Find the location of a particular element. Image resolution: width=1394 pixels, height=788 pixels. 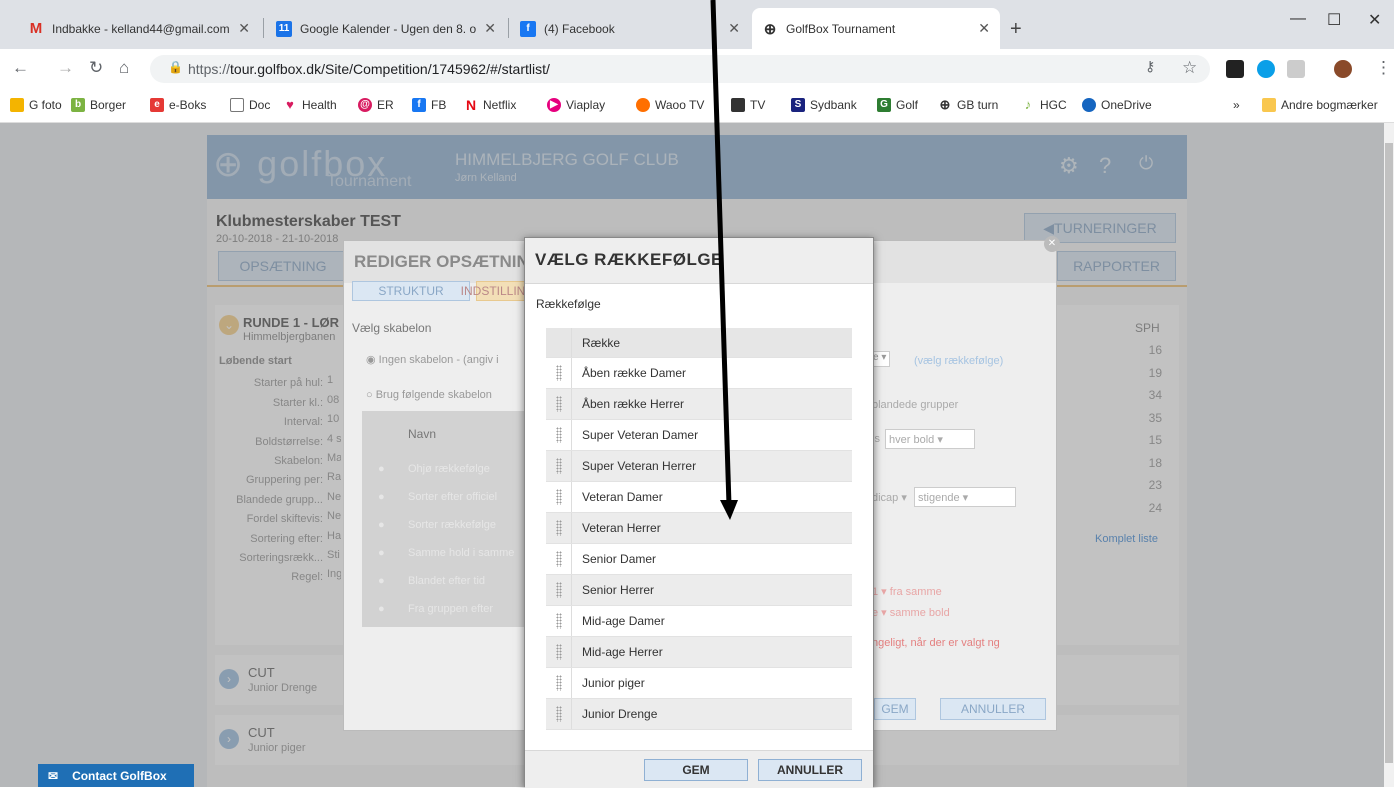

scrollbar is located at coordinates (1389, 455).